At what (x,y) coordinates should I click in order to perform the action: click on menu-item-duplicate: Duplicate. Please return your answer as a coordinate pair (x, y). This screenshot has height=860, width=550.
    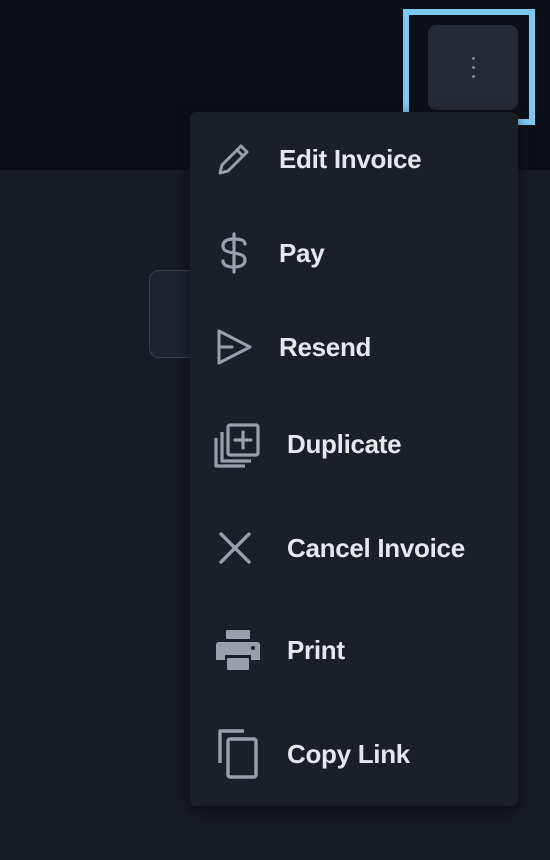
    Looking at the image, I should click on (354, 444).